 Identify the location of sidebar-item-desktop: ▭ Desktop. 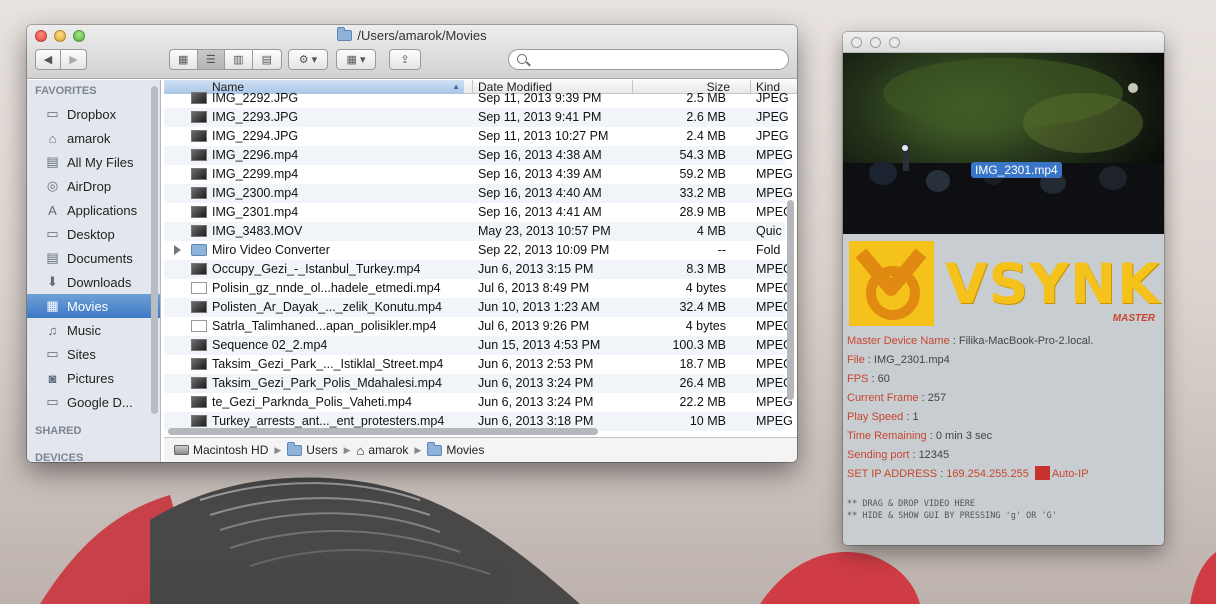
(93, 234).